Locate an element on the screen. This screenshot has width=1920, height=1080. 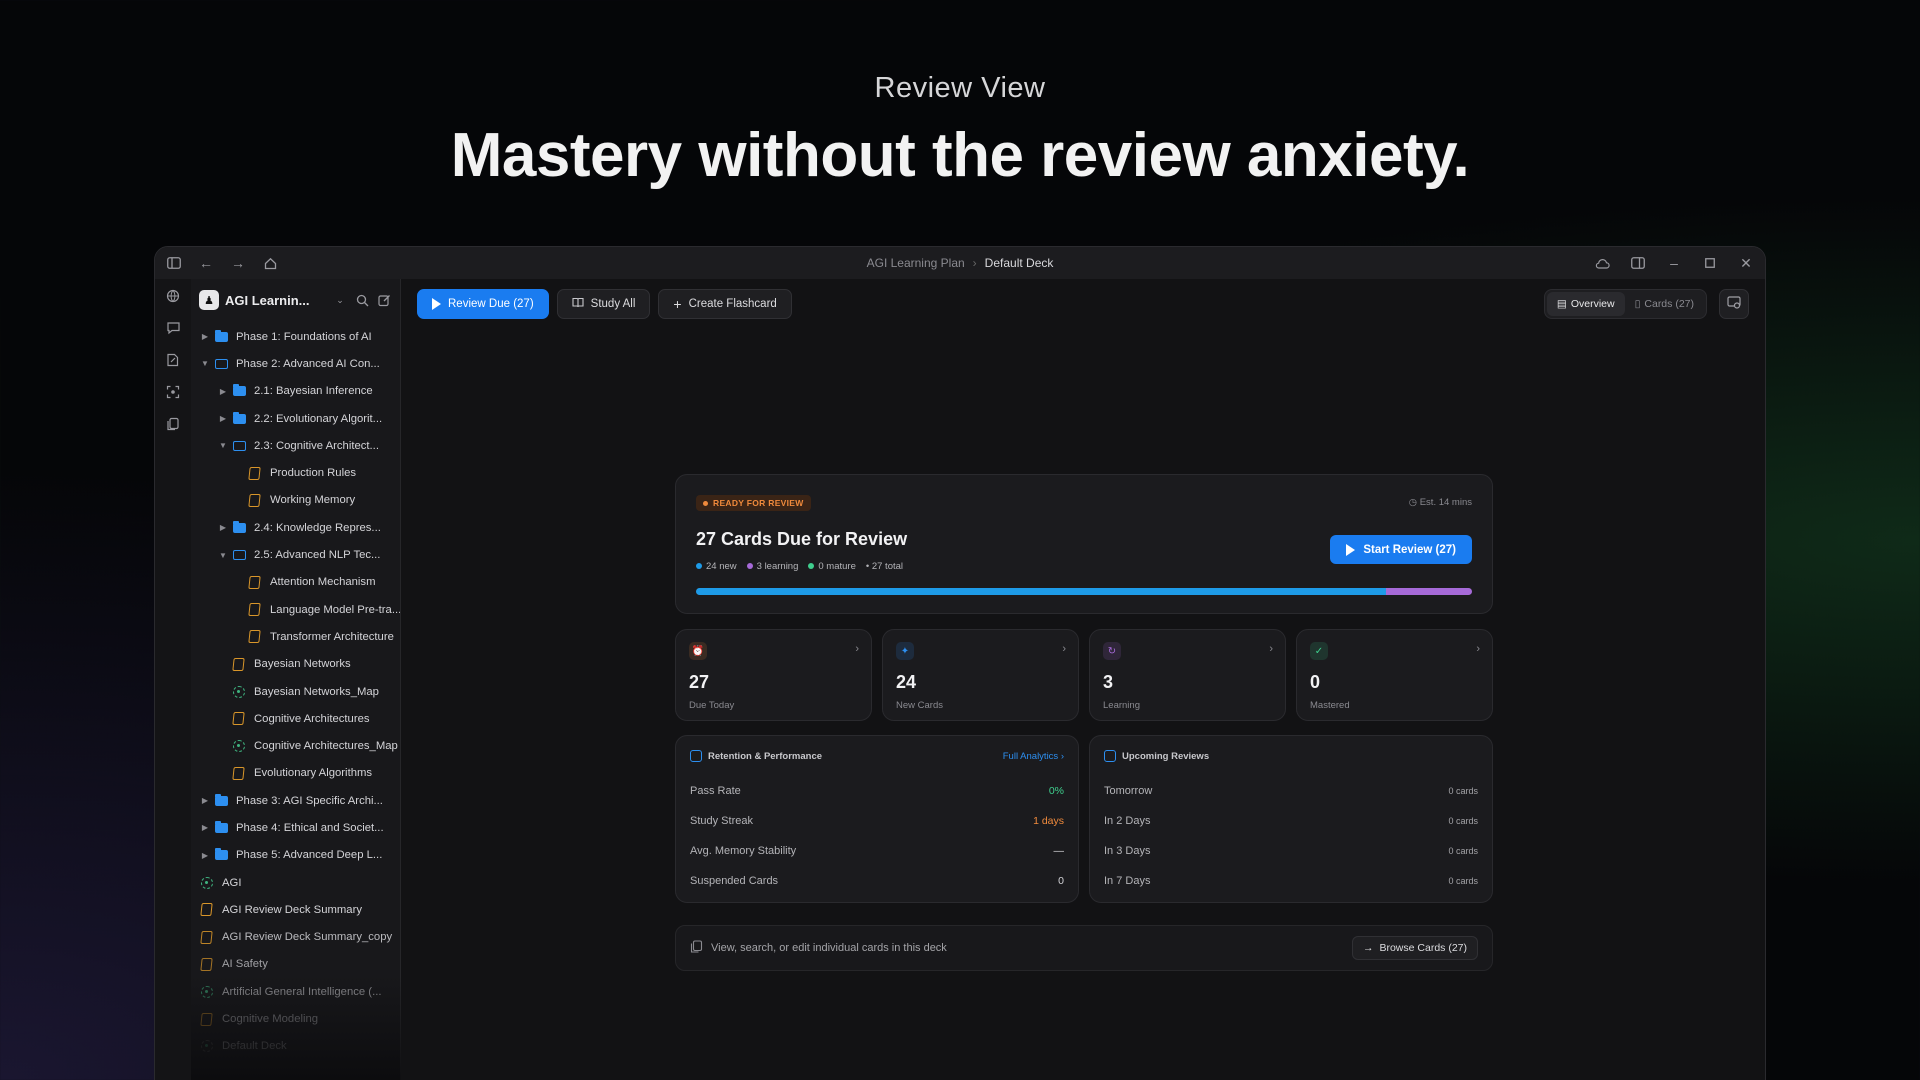
sidebar-item: Bayesian Networks is located at coordinates (295, 664).